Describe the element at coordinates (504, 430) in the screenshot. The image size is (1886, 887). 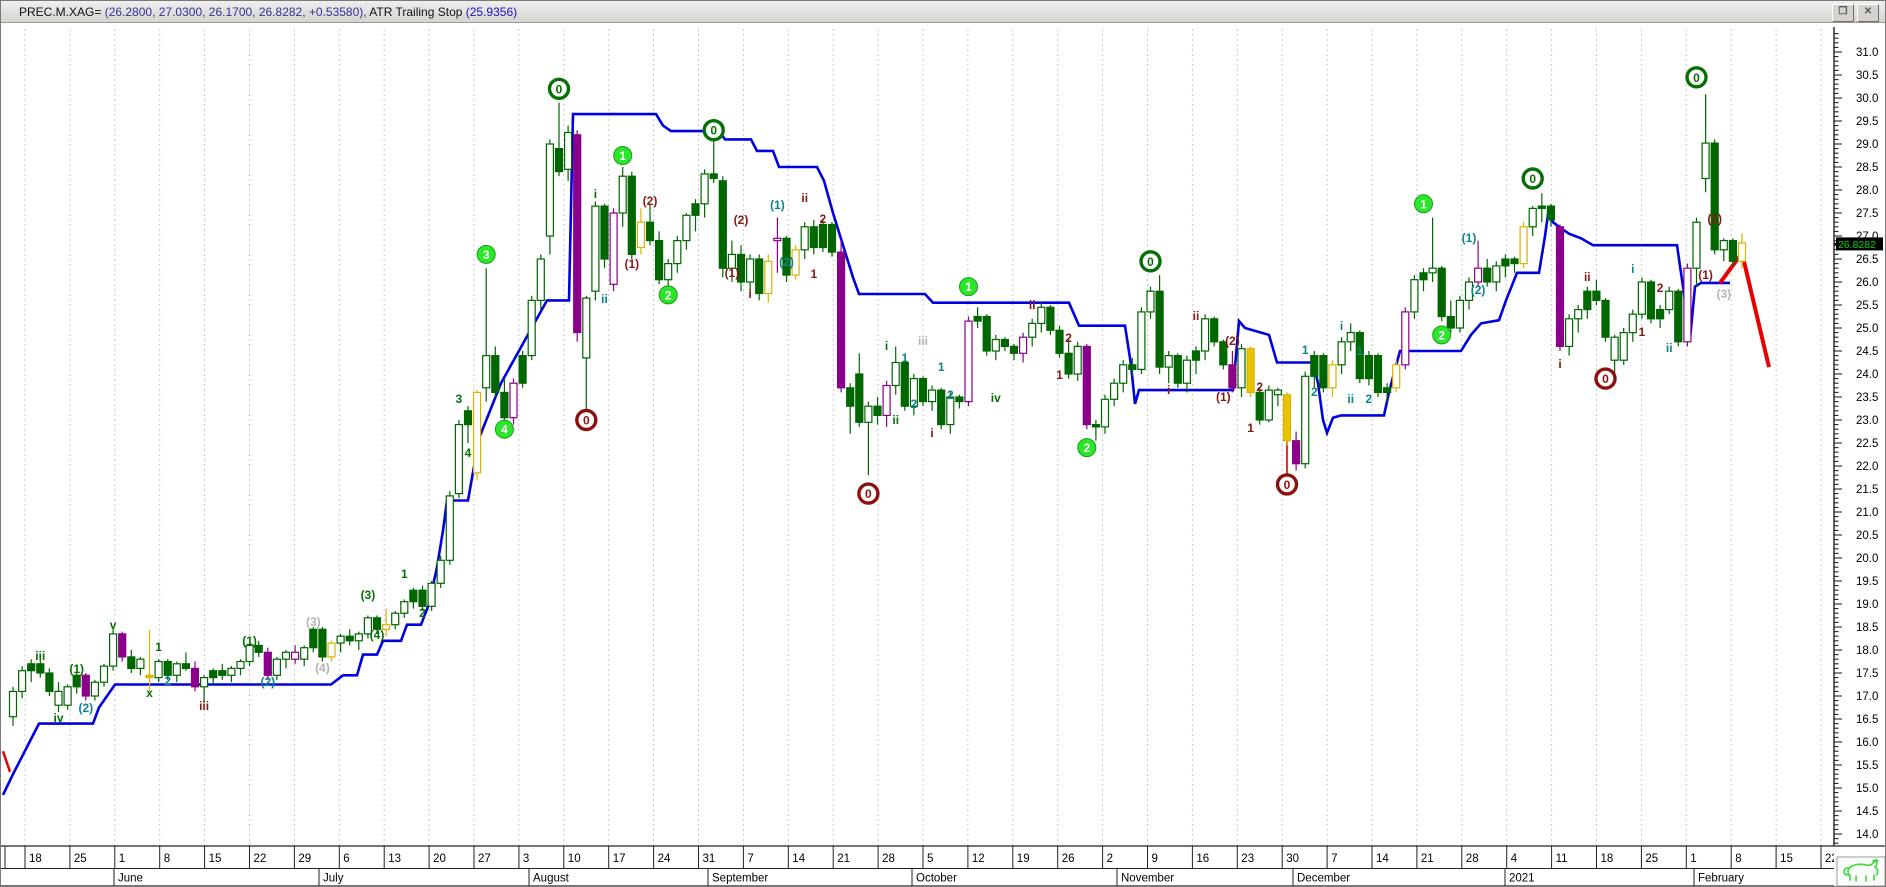
I see `svg-text: 4` at that location.